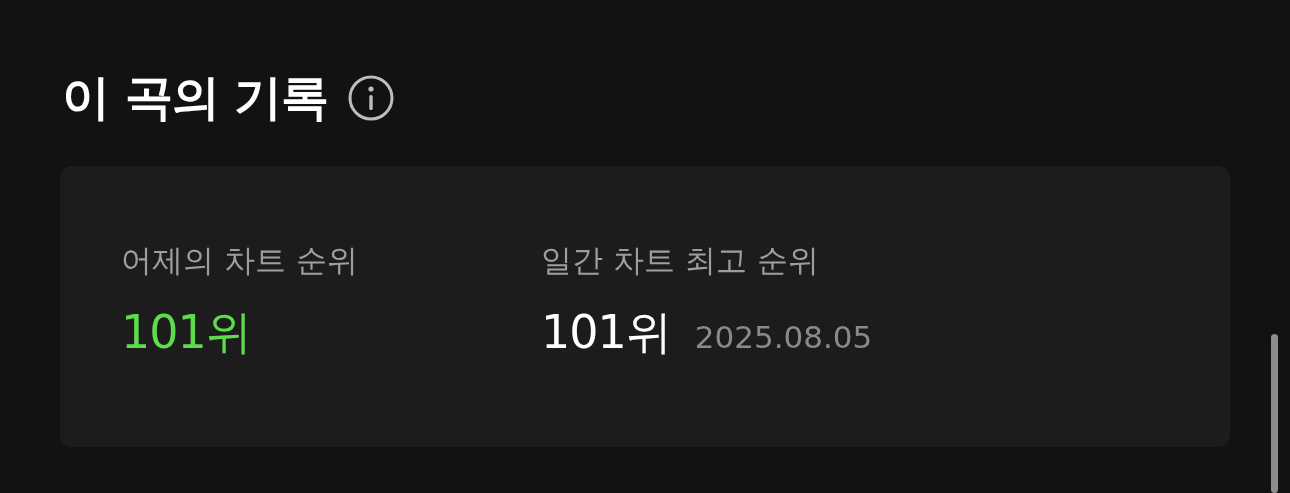  What do you see at coordinates (239, 260) in the screenshot?
I see `stat-label: 어제의 차트 순위` at bounding box center [239, 260].